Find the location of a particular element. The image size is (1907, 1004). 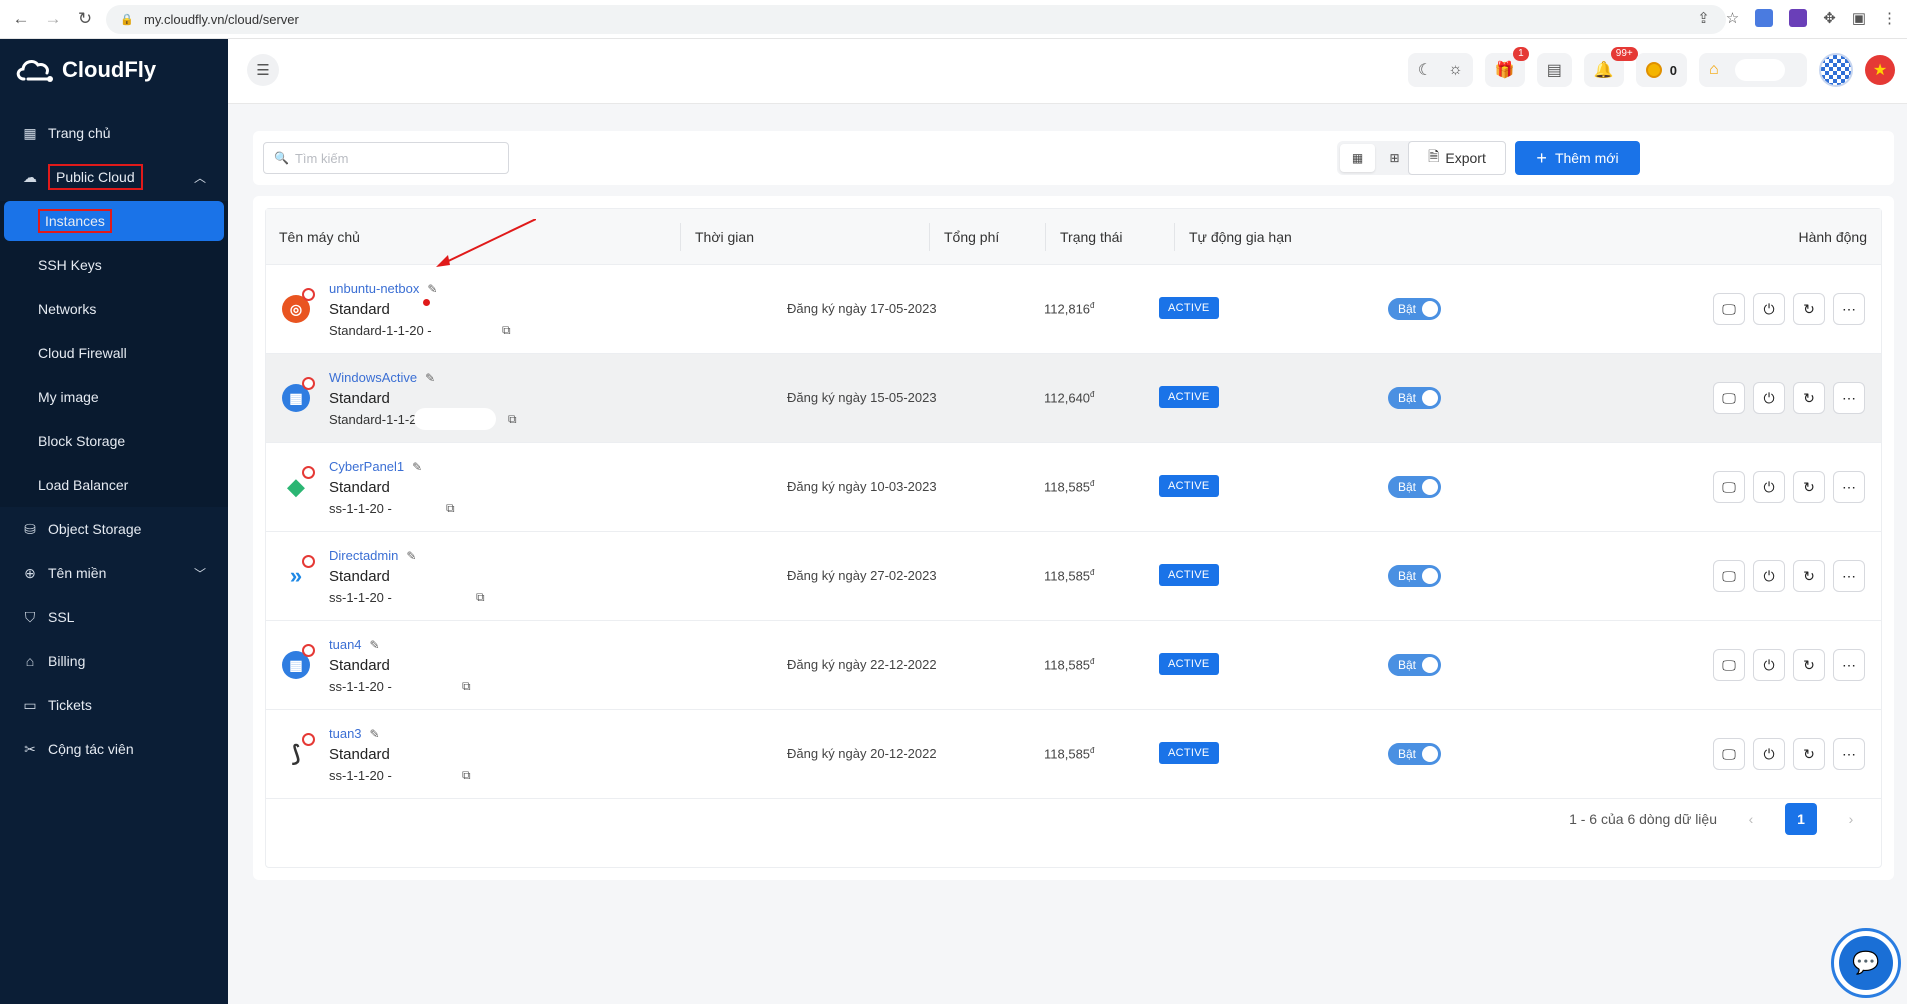

prev-page-icon: ‹ is located at coordinates (1751, 819).